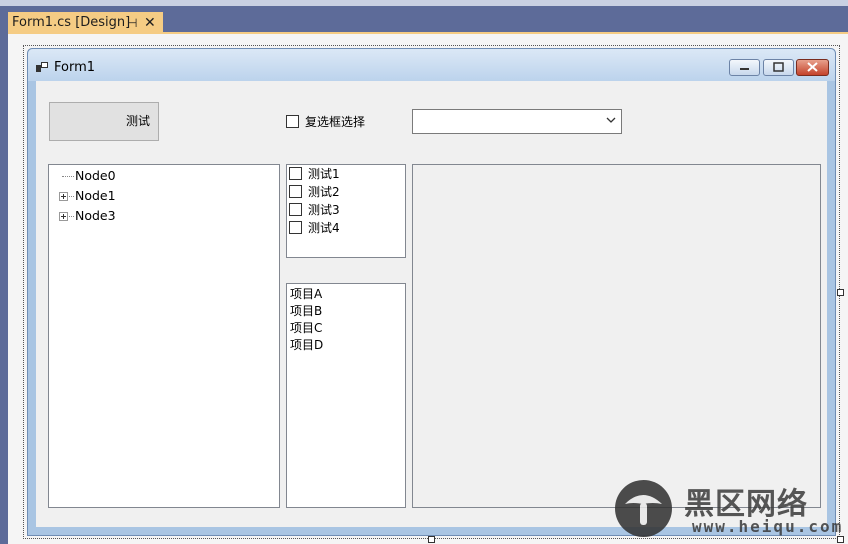 The image size is (848, 544). What do you see at coordinates (104, 121) in the screenshot?
I see `test-button: 测试` at bounding box center [104, 121].